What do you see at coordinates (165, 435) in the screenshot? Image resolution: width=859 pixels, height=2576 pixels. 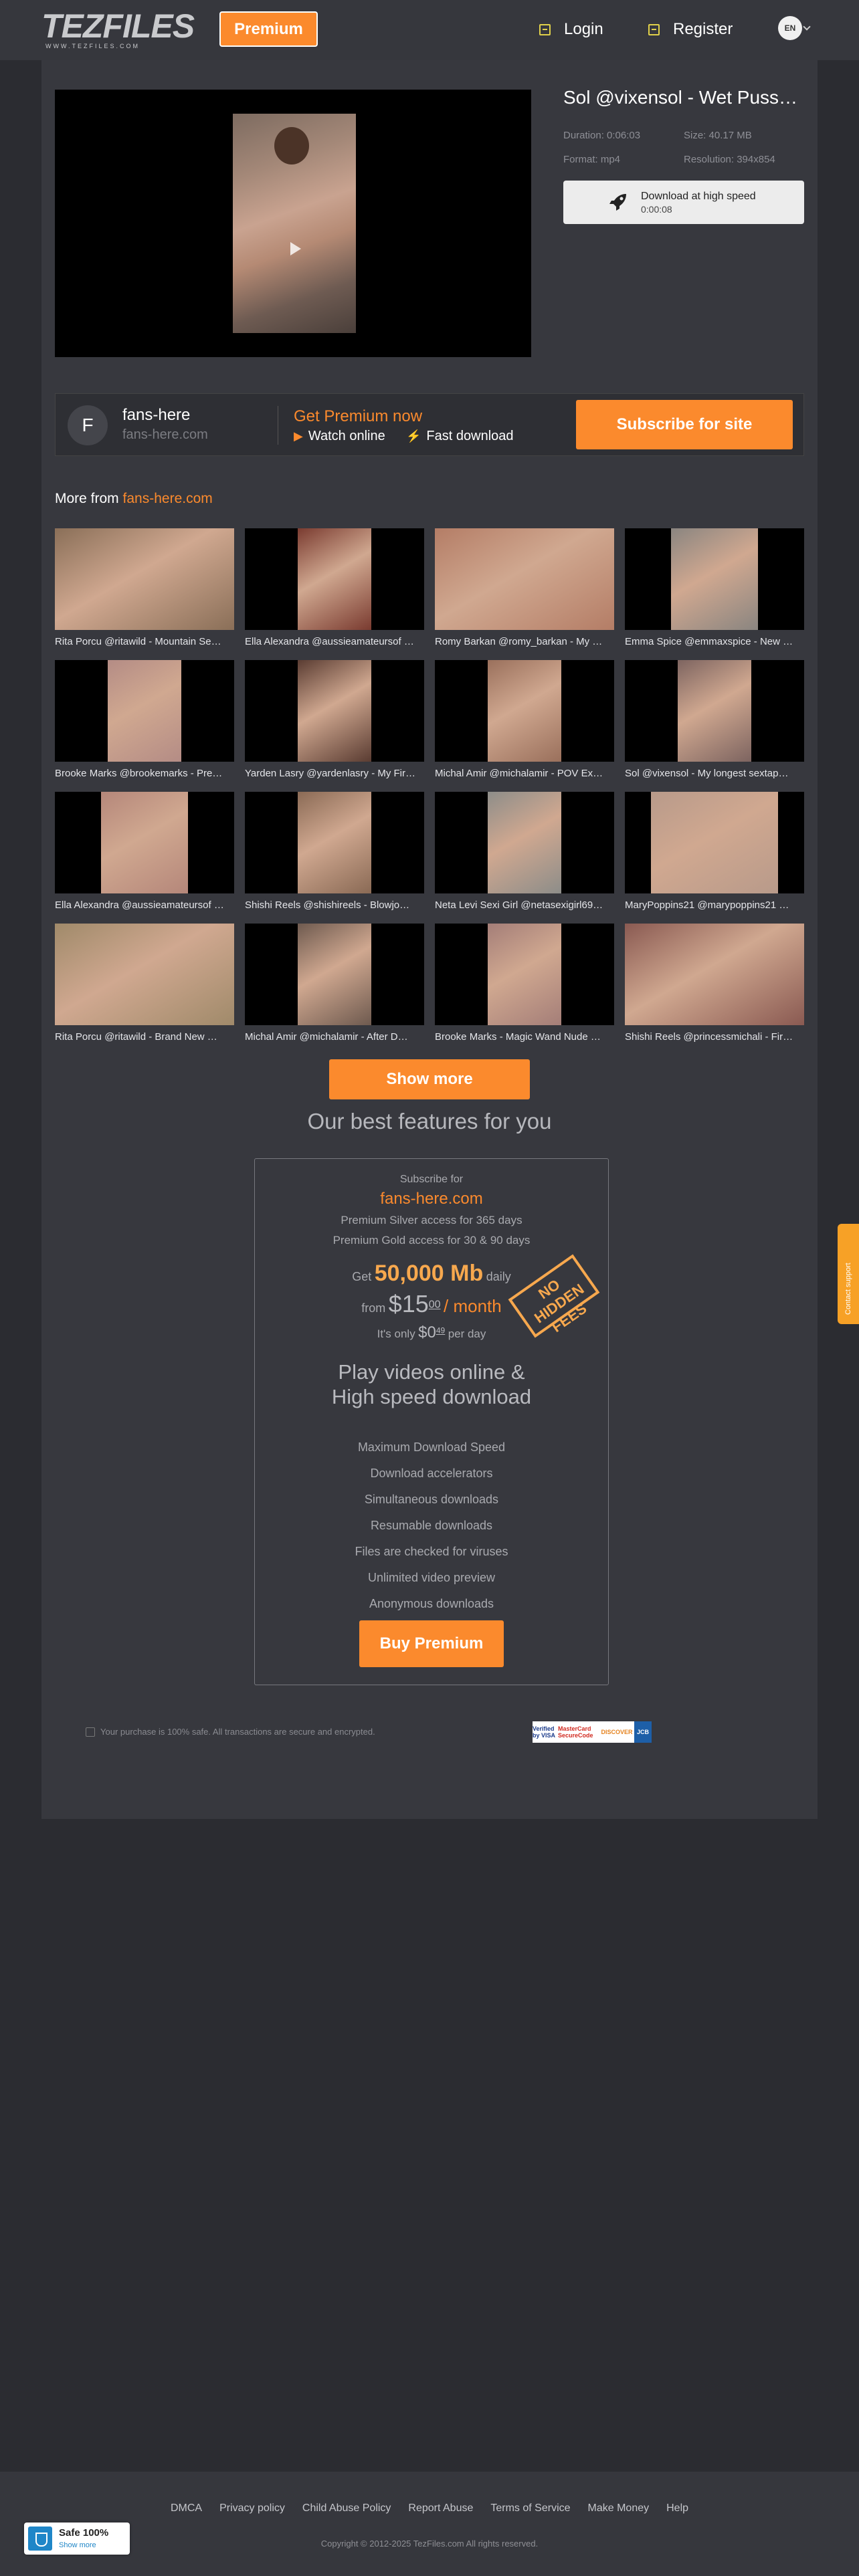 I see `site-host: fans-here.com` at bounding box center [165, 435].